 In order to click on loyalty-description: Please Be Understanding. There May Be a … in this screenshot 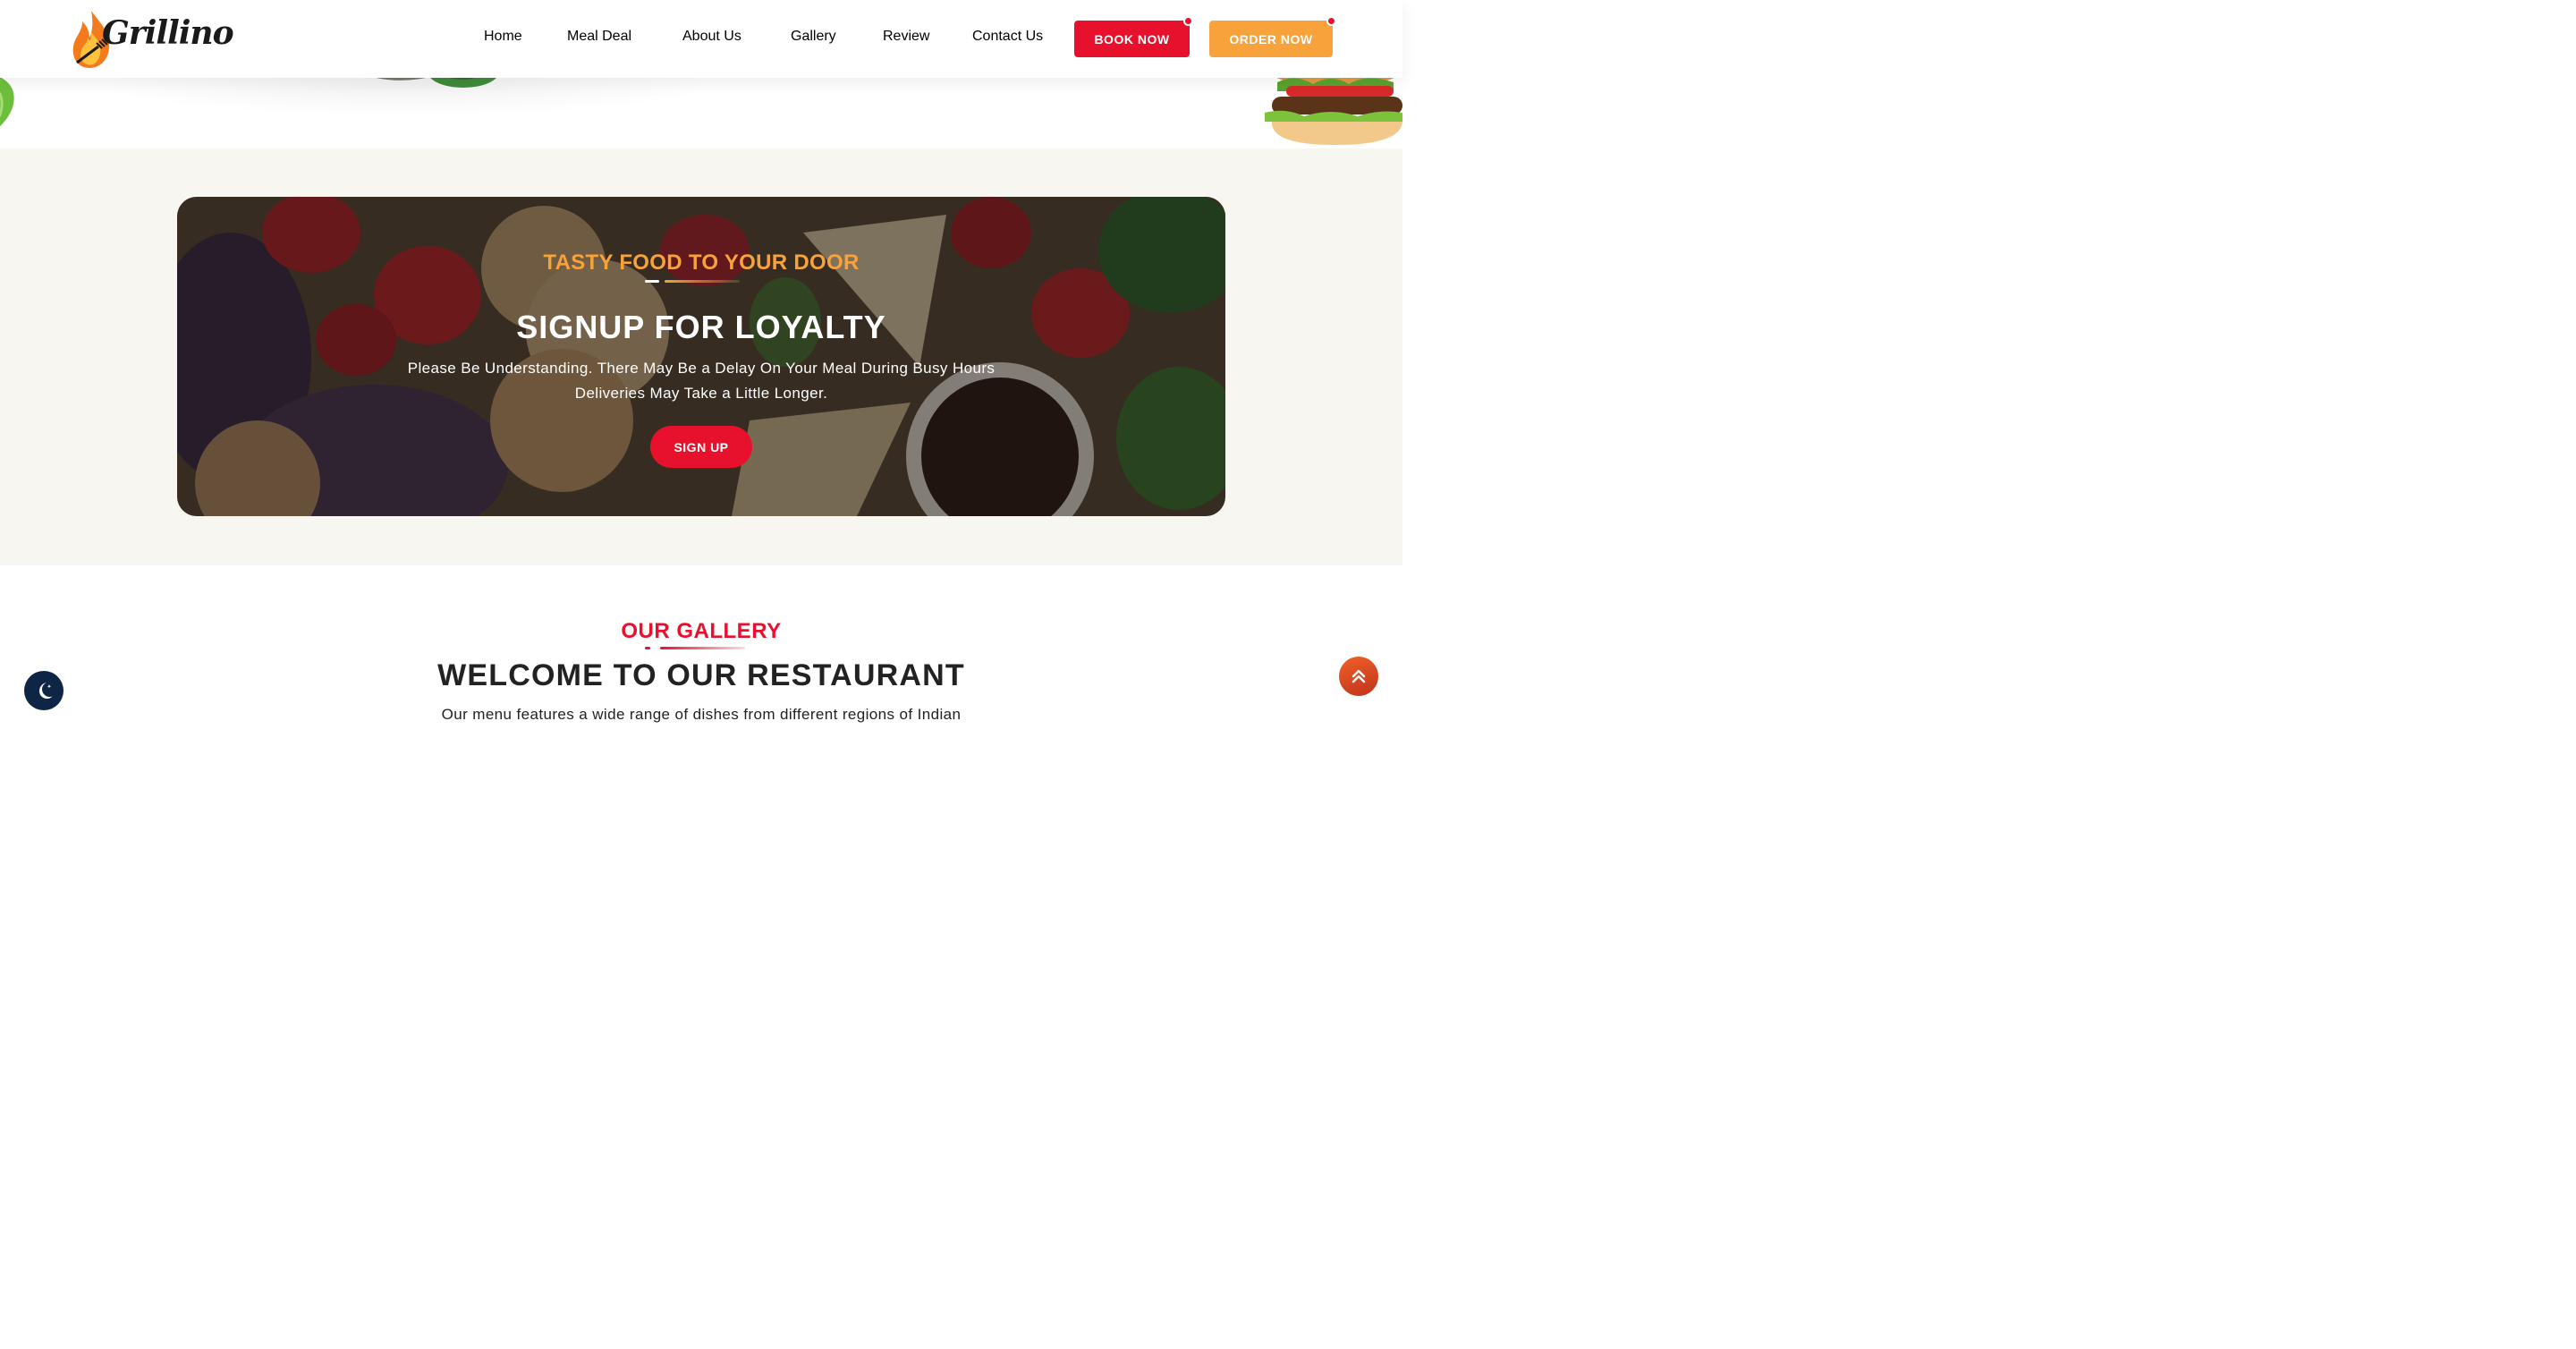, I will do `click(701, 381)`.